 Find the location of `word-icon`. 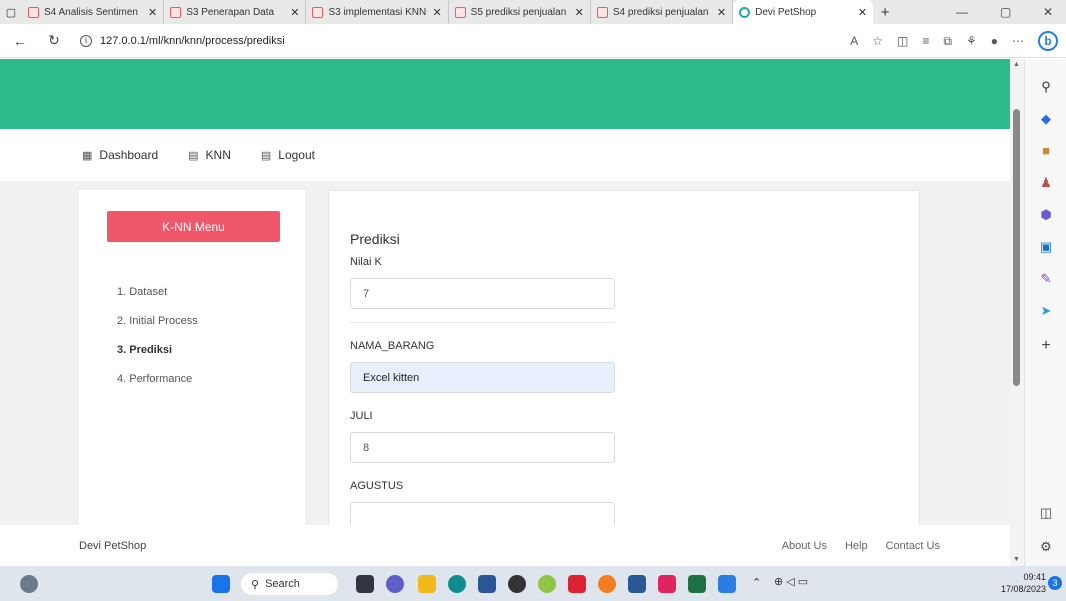

word-icon is located at coordinates (637, 584).